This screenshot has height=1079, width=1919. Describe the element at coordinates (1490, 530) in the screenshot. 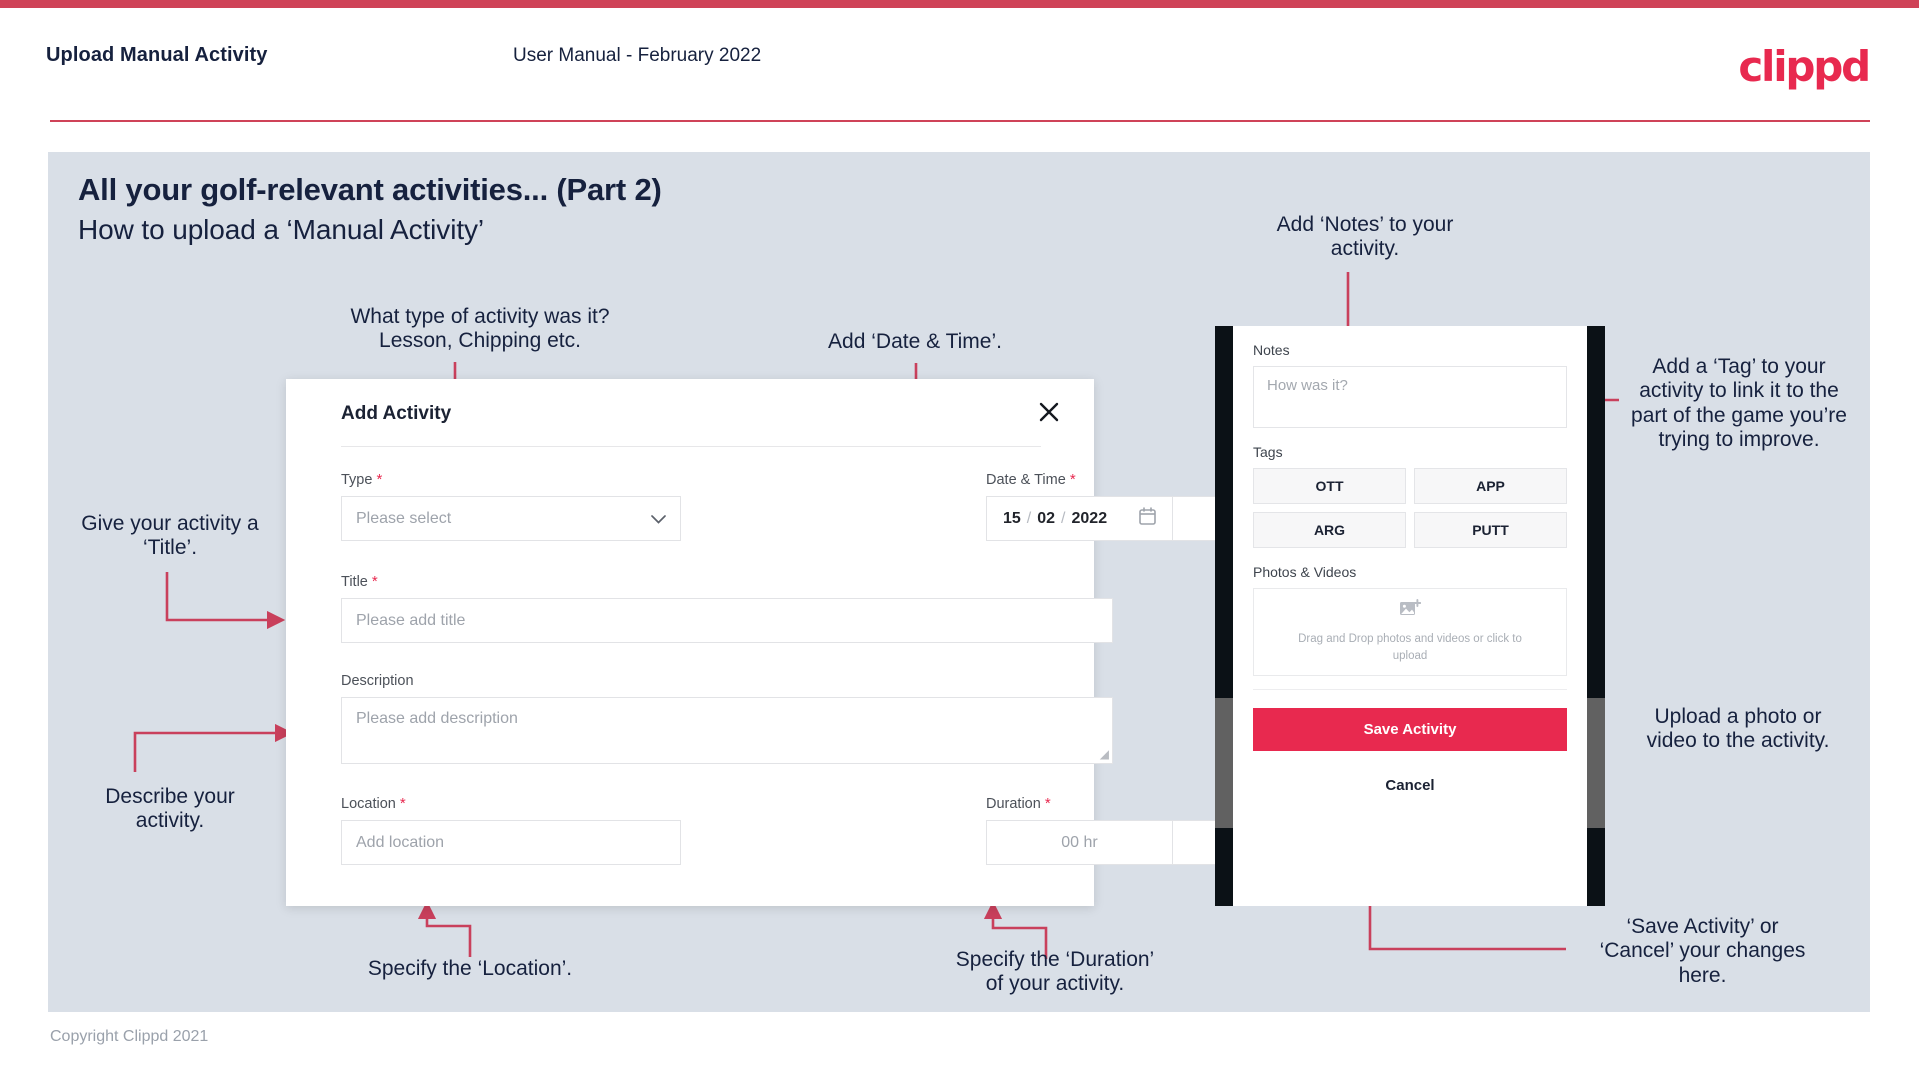

I see `tag-button-putt: PUTT` at that location.